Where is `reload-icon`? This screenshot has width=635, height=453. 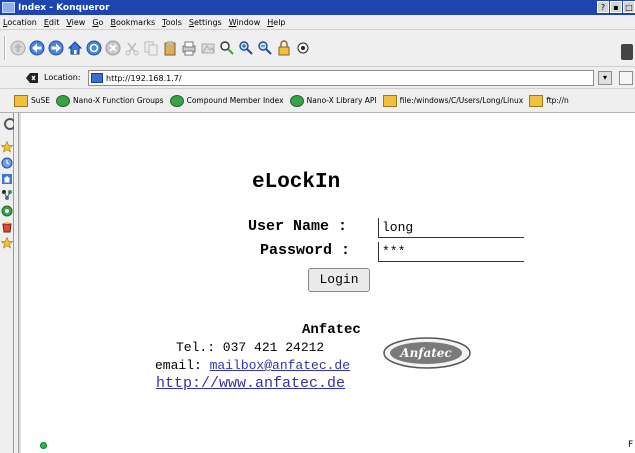
reload-icon is located at coordinates (94, 48).